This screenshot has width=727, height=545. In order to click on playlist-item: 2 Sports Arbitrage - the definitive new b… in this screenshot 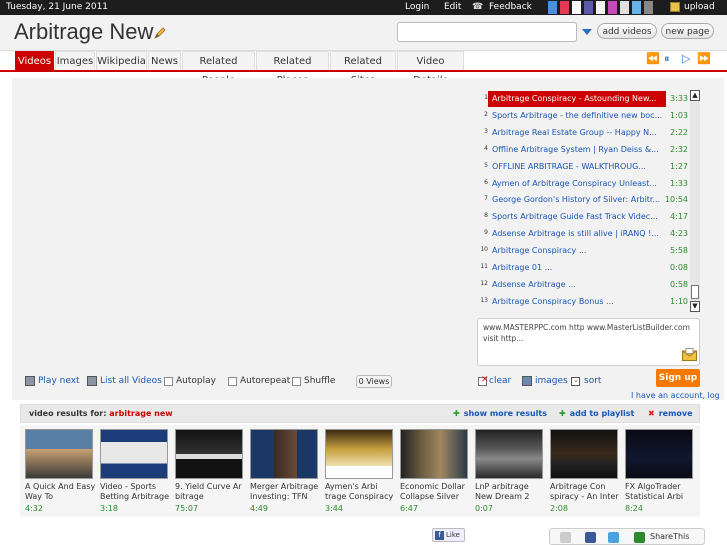, I will do `click(583, 116)`.